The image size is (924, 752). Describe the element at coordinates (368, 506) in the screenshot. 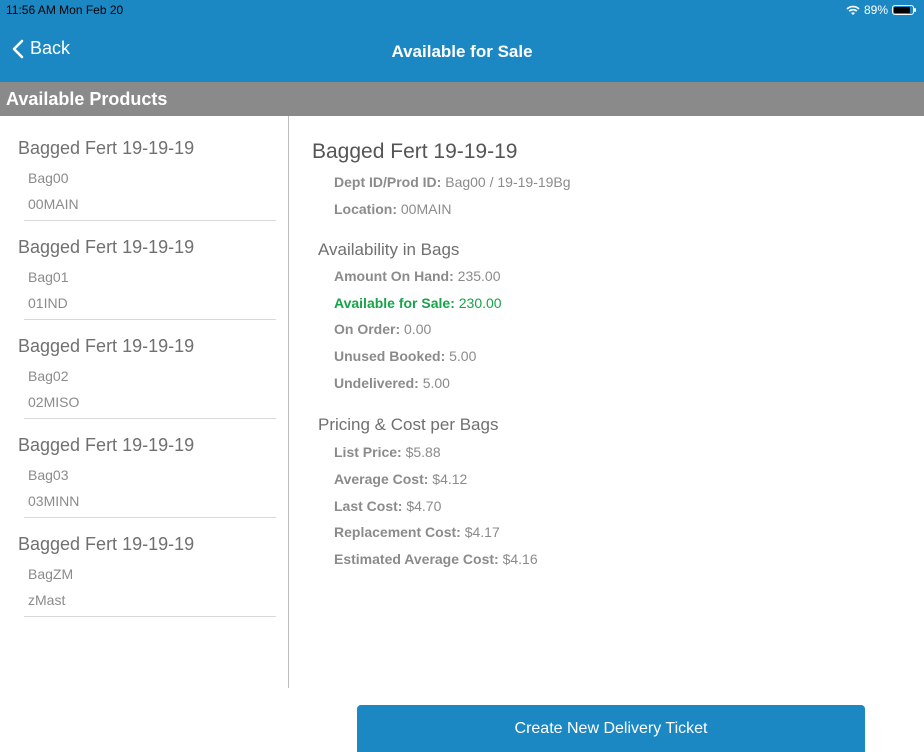

I see `last-cost-label: Last Cost:` at that location.